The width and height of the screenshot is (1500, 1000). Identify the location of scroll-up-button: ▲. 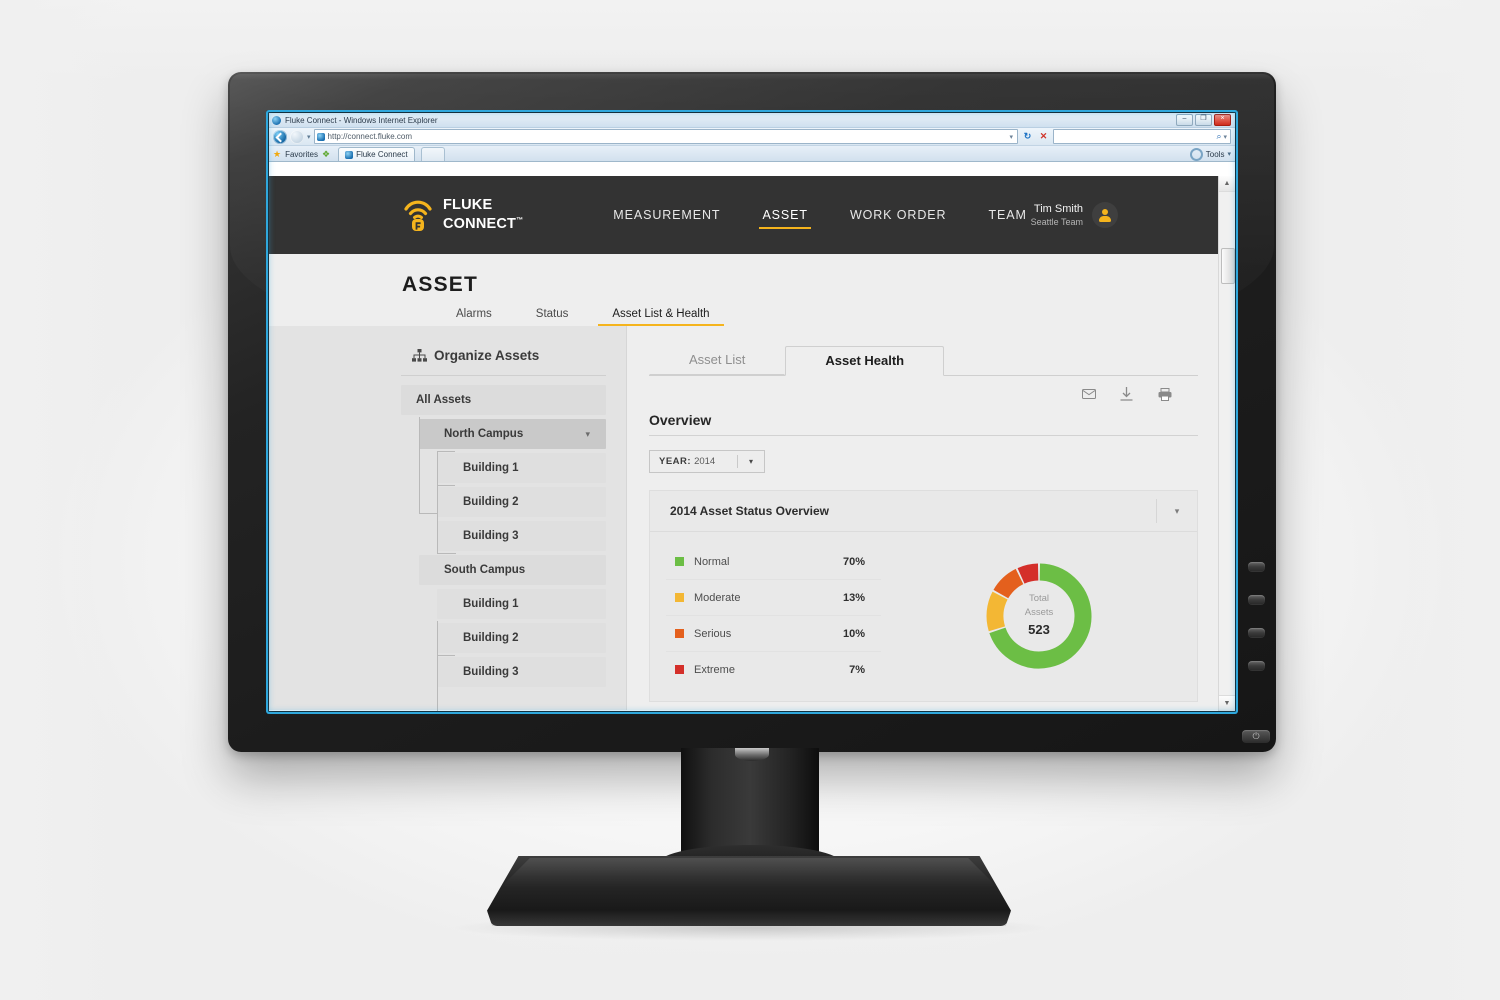
(1227, 184).